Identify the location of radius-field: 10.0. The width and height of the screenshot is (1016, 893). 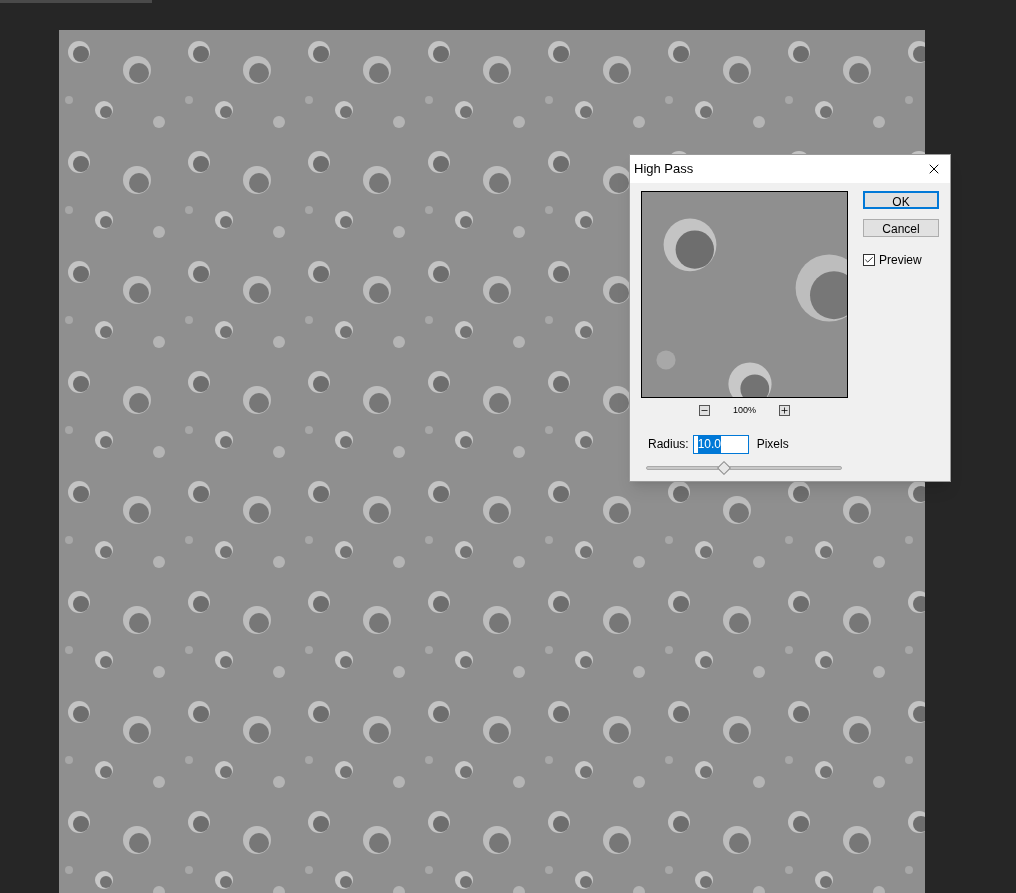
(720, 444).